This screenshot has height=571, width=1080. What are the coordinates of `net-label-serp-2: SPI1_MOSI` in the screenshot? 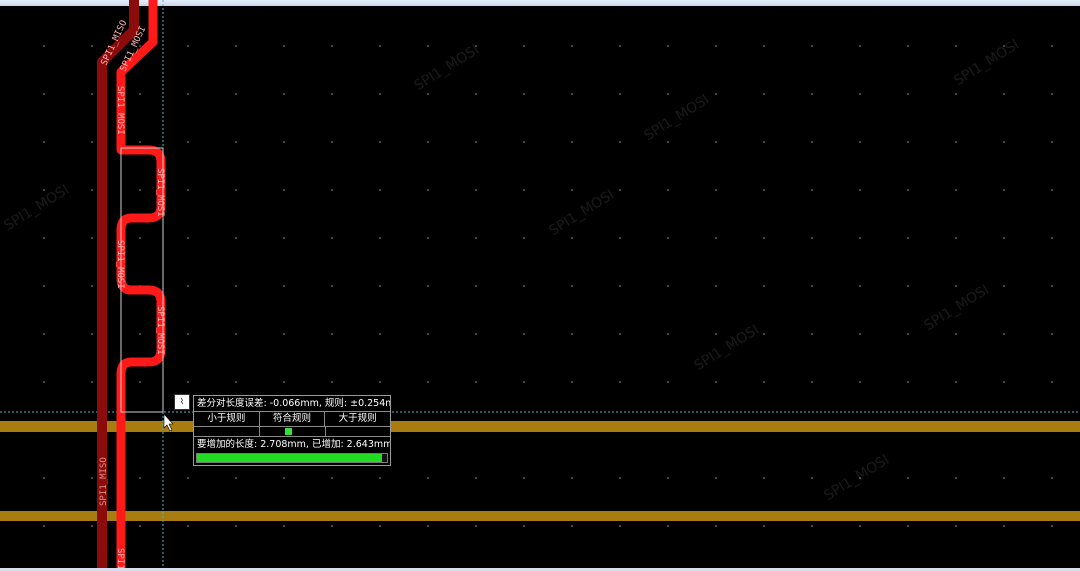 It's located at (120, 264).